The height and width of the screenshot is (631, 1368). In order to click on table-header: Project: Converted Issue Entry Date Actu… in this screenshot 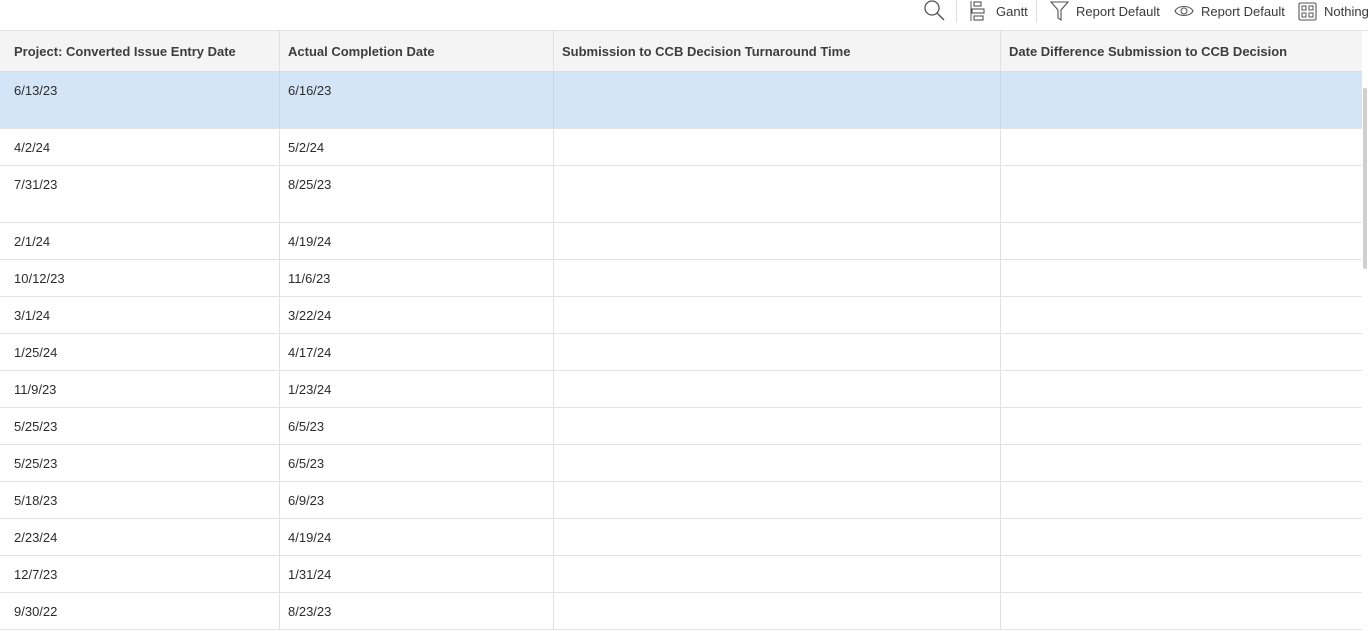, I will do `click(681, 51)`.